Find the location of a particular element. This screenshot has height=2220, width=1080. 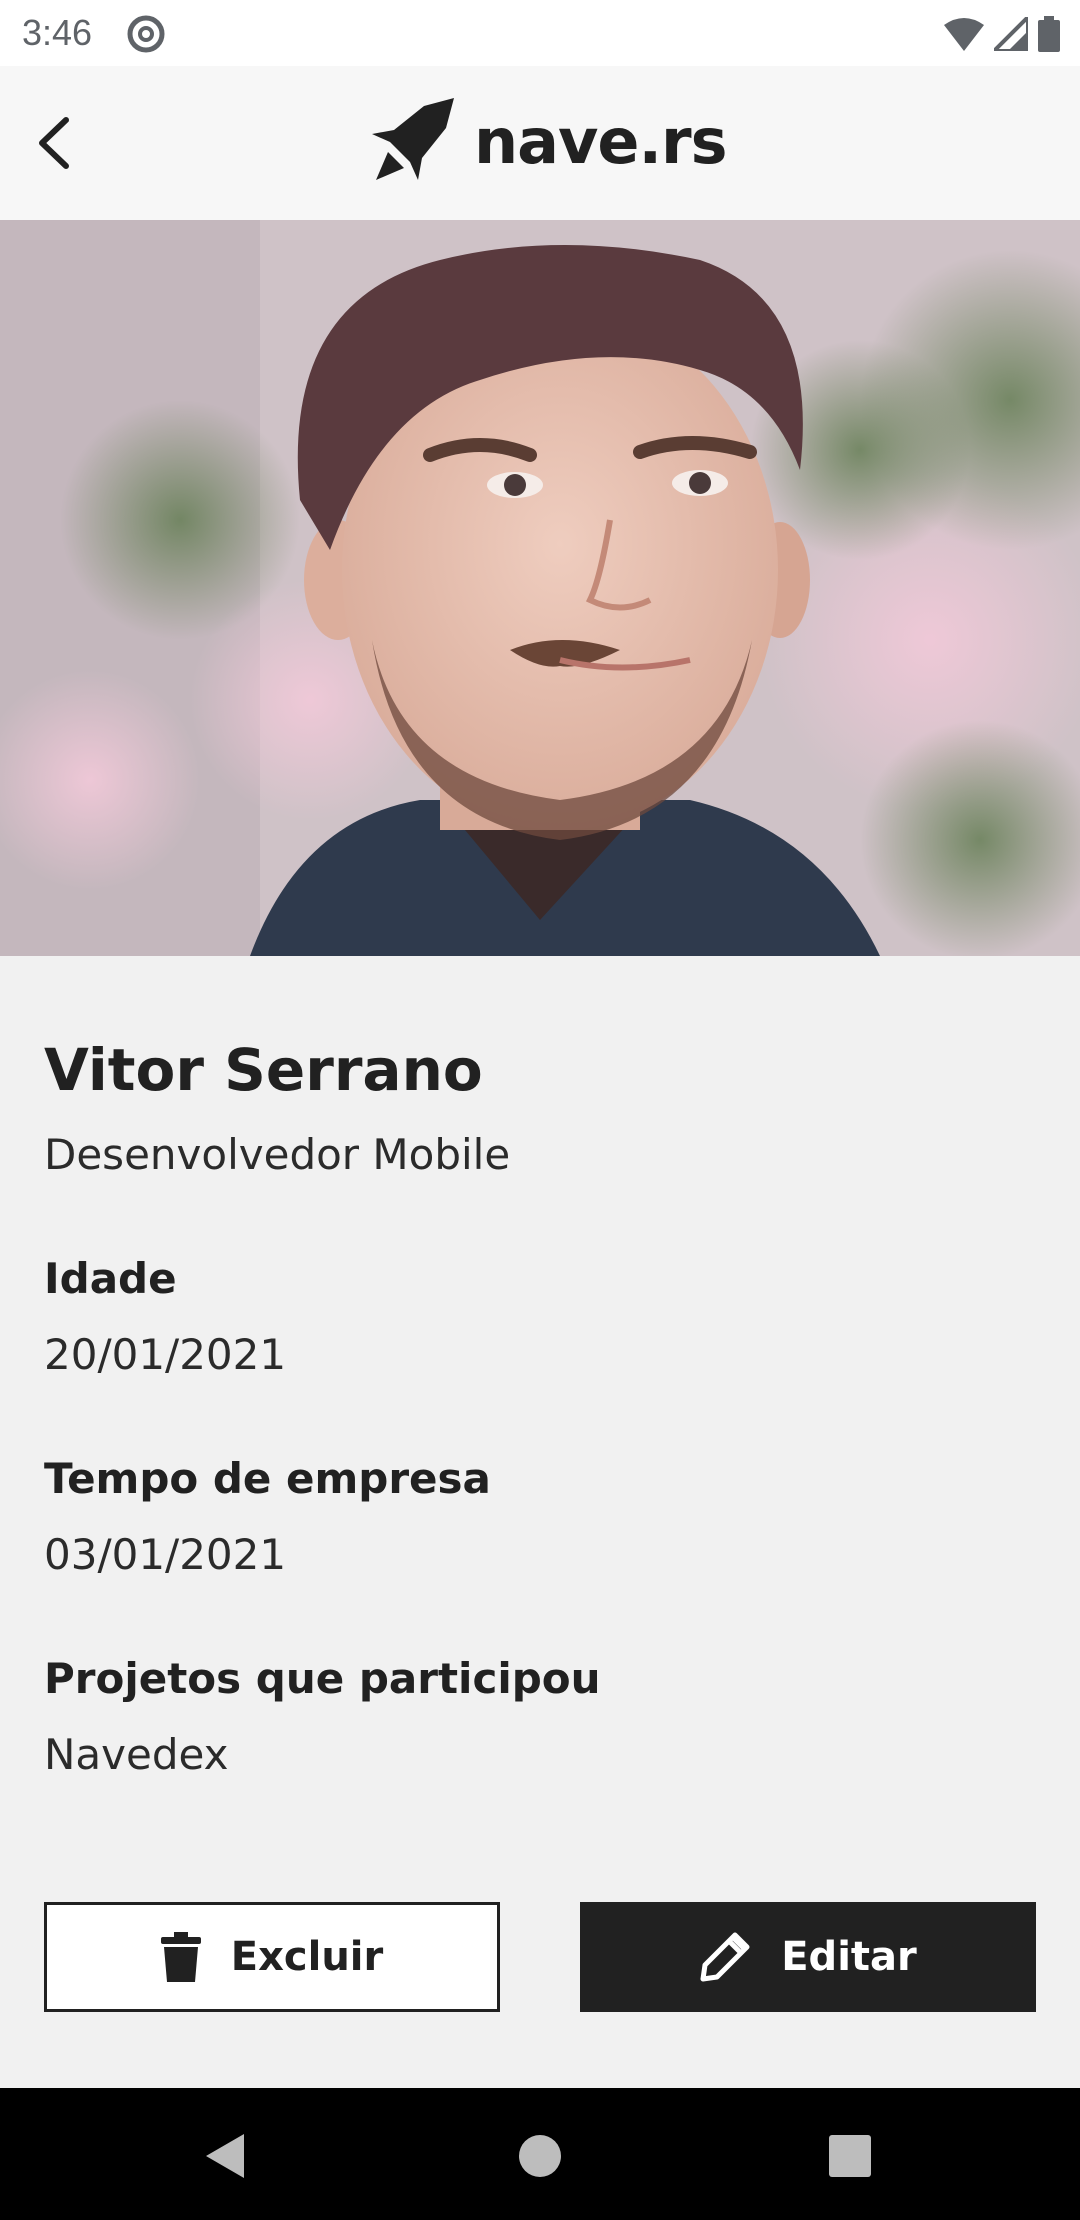

delete-button: Excluir is located at coordinates (272, 1957).